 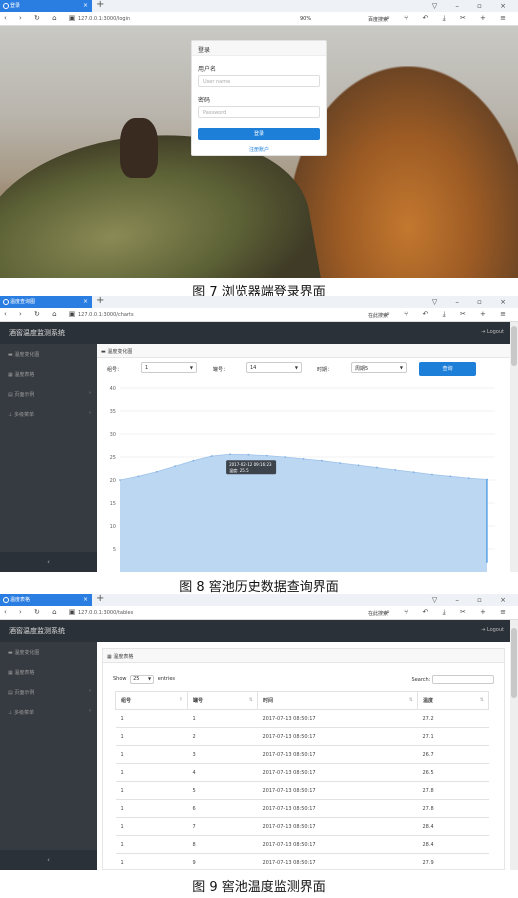 What do you see at coordinates (302, 808) in the screenshot?
I see `table-row: 1 6 2017-07-13 08:50:17 27.8` at bounding box center [302, 808].